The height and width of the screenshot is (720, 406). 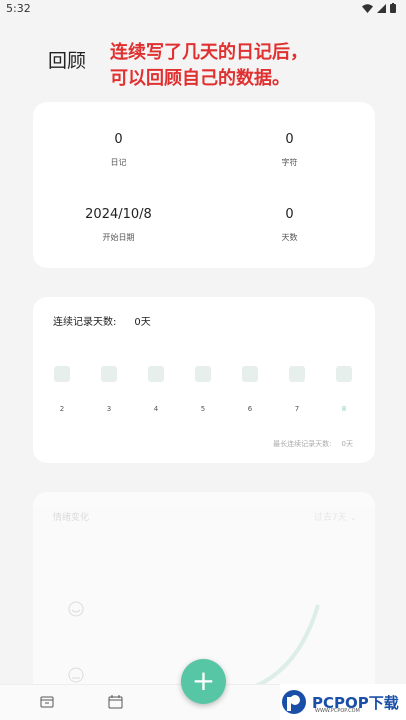 I want to click on stat-label: 日记, so click(x=118, y=162).